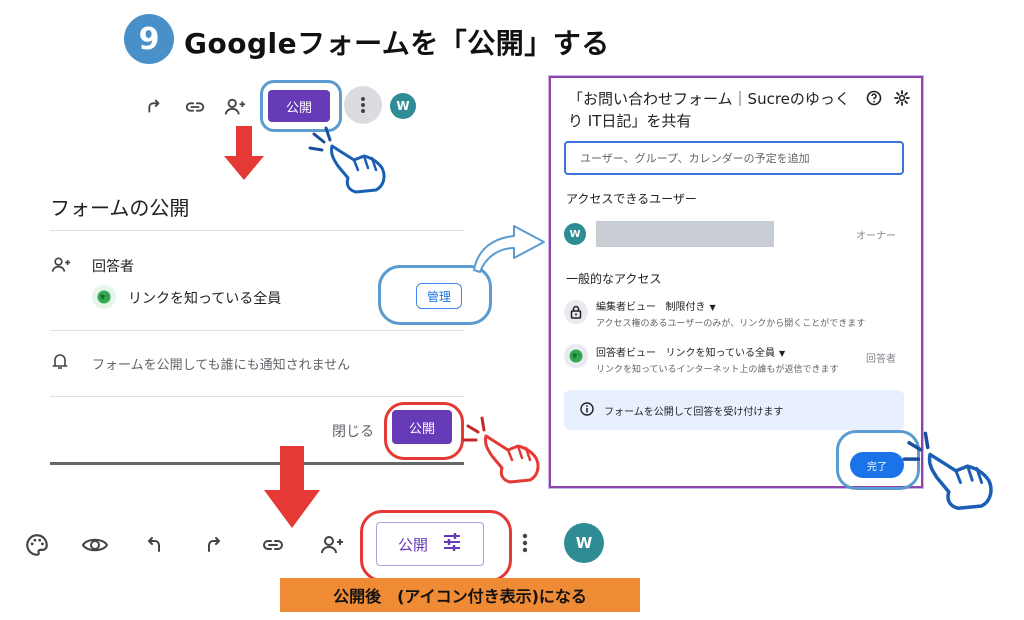  Describe the element at coordinates (452, 544) in the screenshot. I see `tune-icon` at that location.